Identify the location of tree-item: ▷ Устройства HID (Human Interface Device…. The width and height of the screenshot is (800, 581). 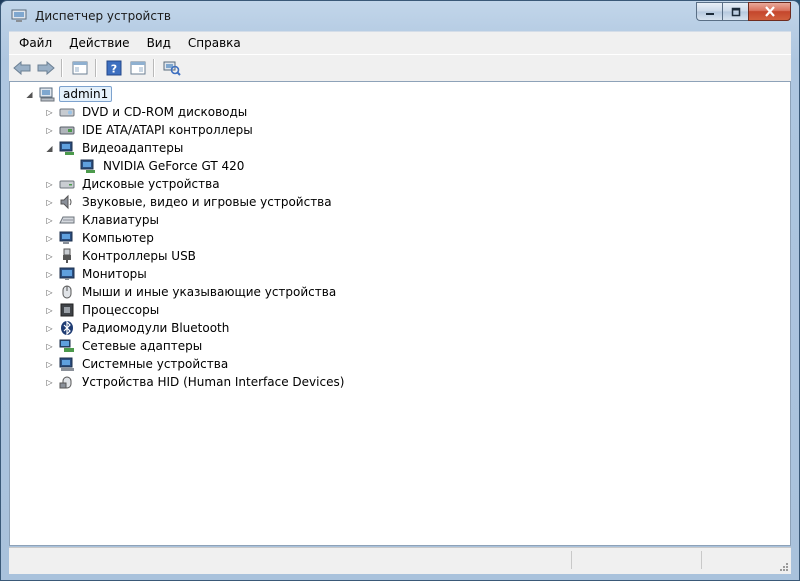
(196, 382).